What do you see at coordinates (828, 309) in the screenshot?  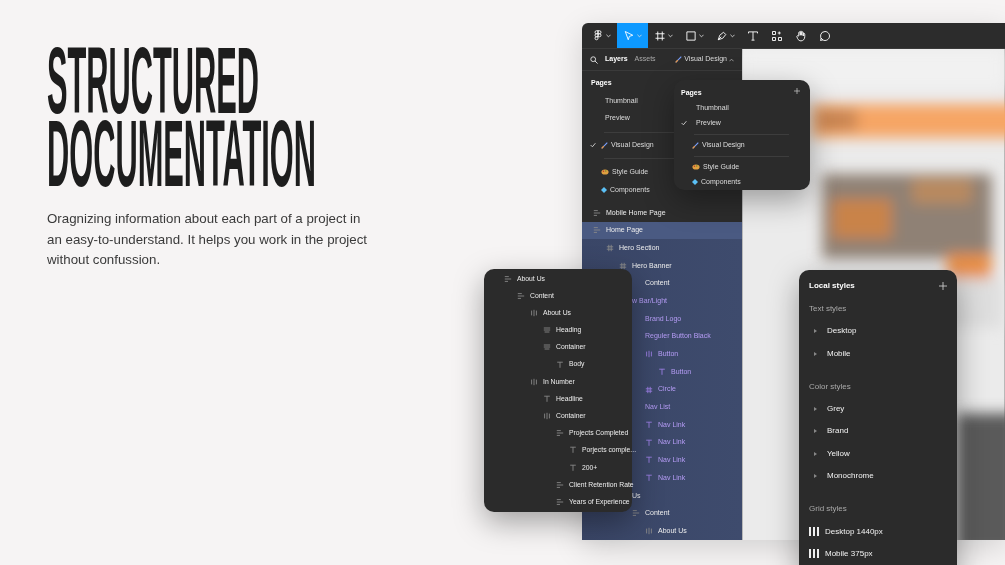 I see `section-title: Text styles` at bounding box center [828, 309].